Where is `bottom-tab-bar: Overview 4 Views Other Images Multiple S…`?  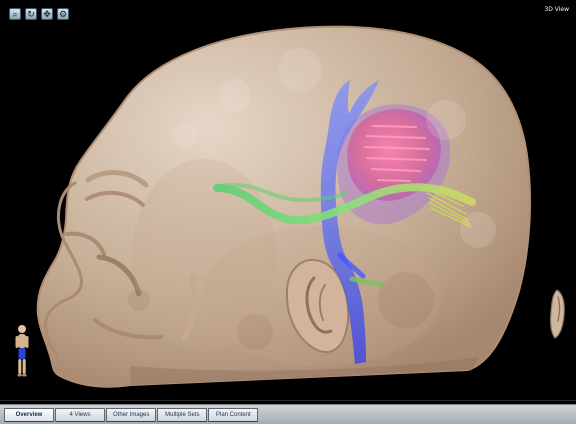 bottom-tab-bar: Overview 4 Views Other Images Multiple S… is located at coordinates (288, 414).